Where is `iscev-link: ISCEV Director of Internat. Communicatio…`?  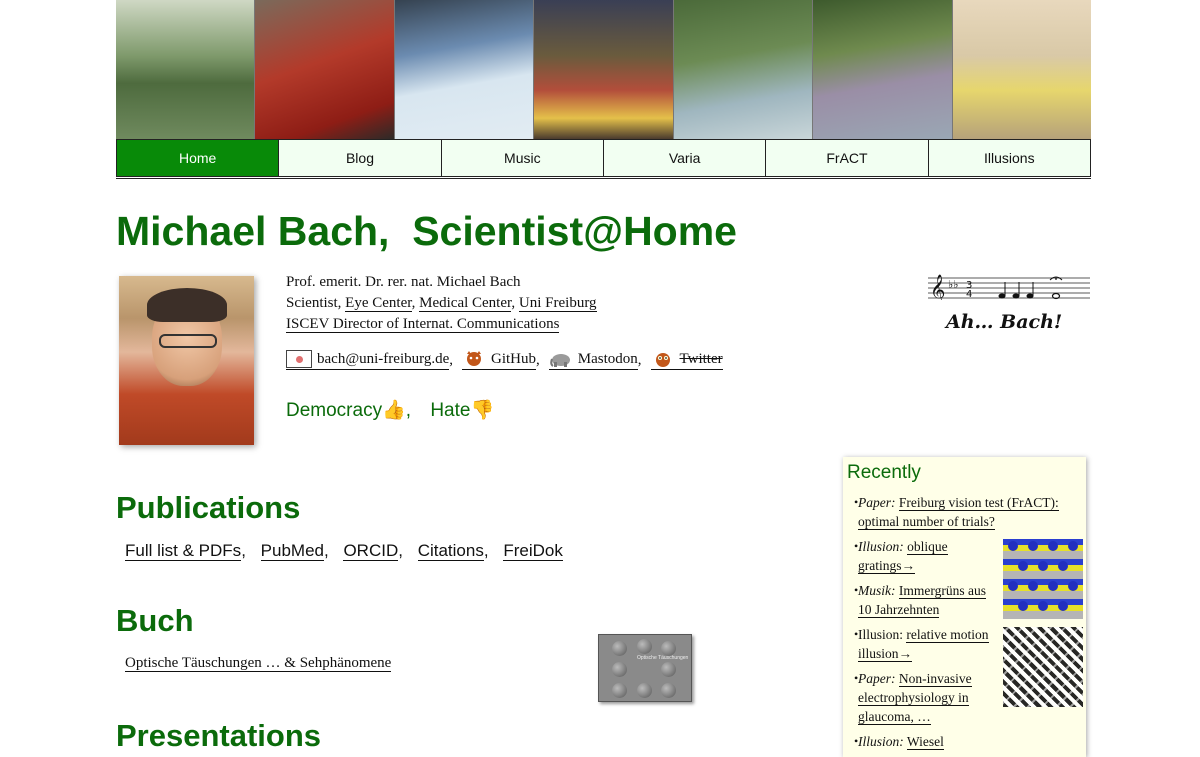 iscev-link: ISCEV Director of Internat. Communicatio… is located at coordinates (423, 324).